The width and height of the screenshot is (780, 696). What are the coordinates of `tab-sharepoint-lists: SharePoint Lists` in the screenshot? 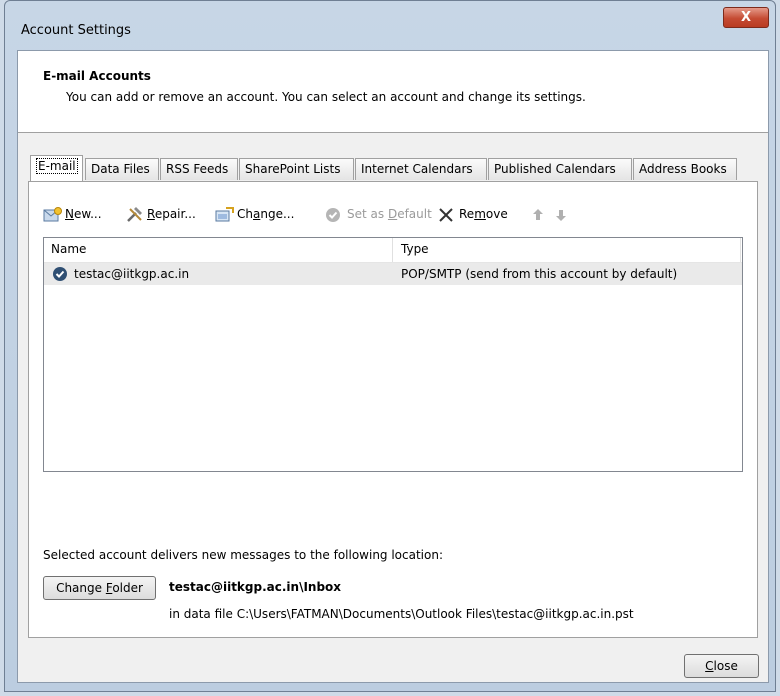 It's located at (296, 169).